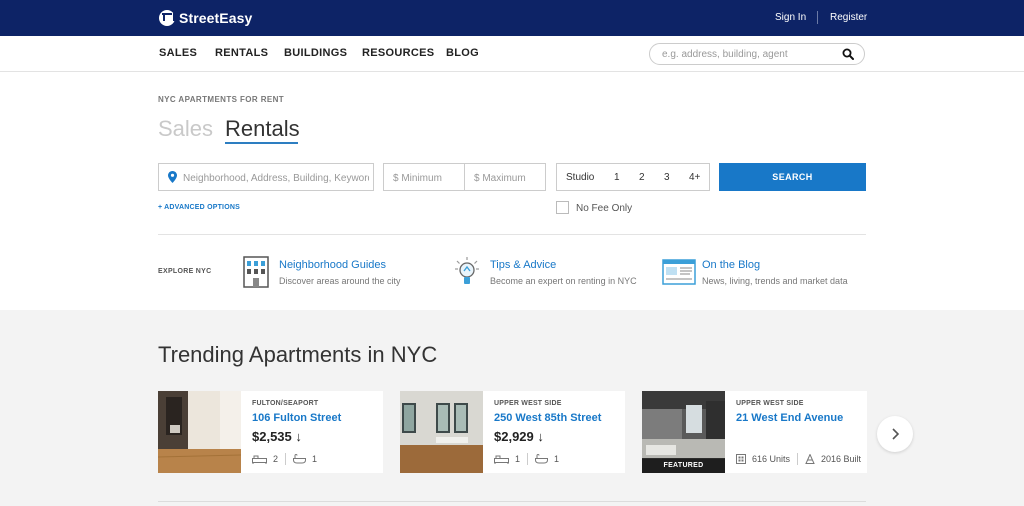  I want to click on bed-count: 1, so click(518, 459).